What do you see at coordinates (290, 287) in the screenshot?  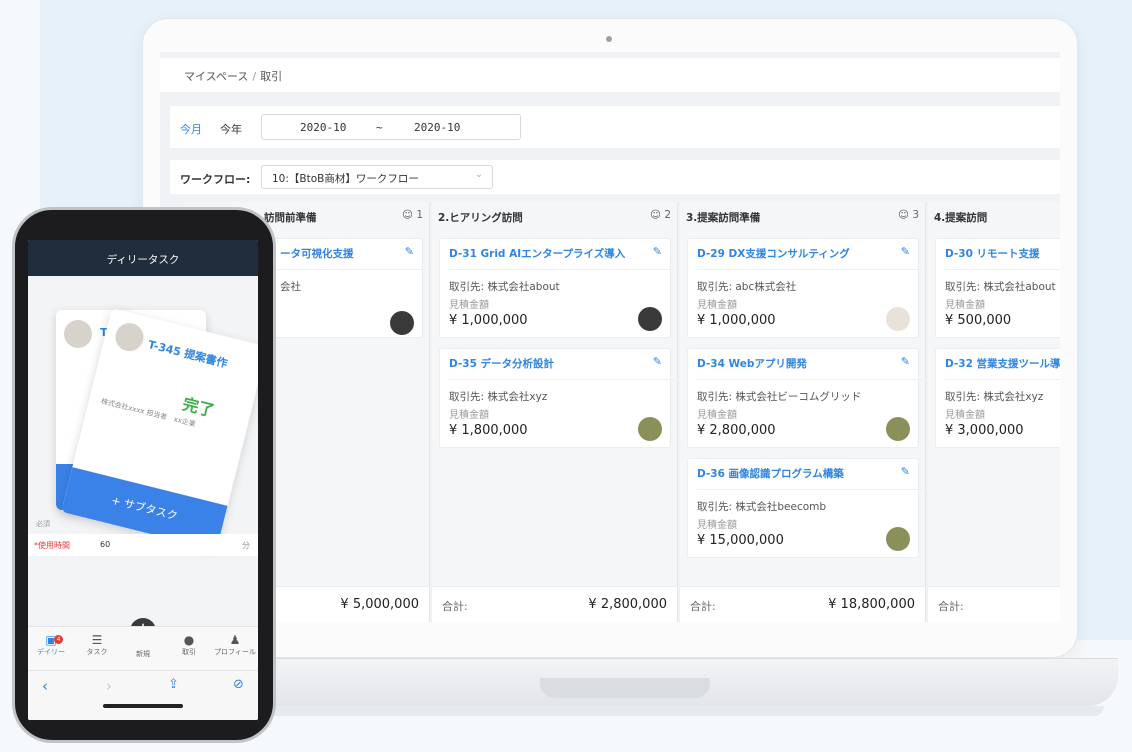 I see `deal-client: 会社` at bounding box center [290, 287].